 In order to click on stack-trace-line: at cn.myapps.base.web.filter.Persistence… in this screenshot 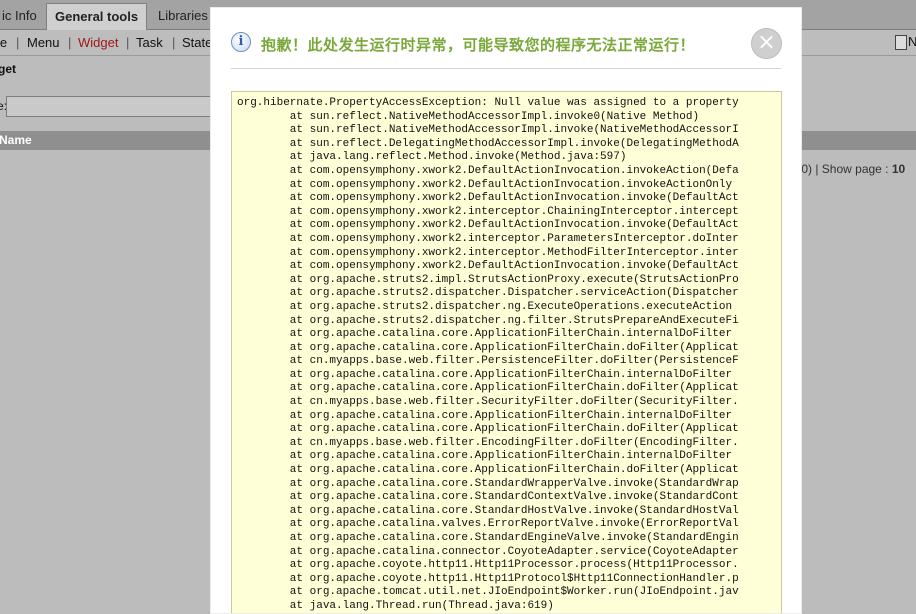, I will do `click(514, 361)`.